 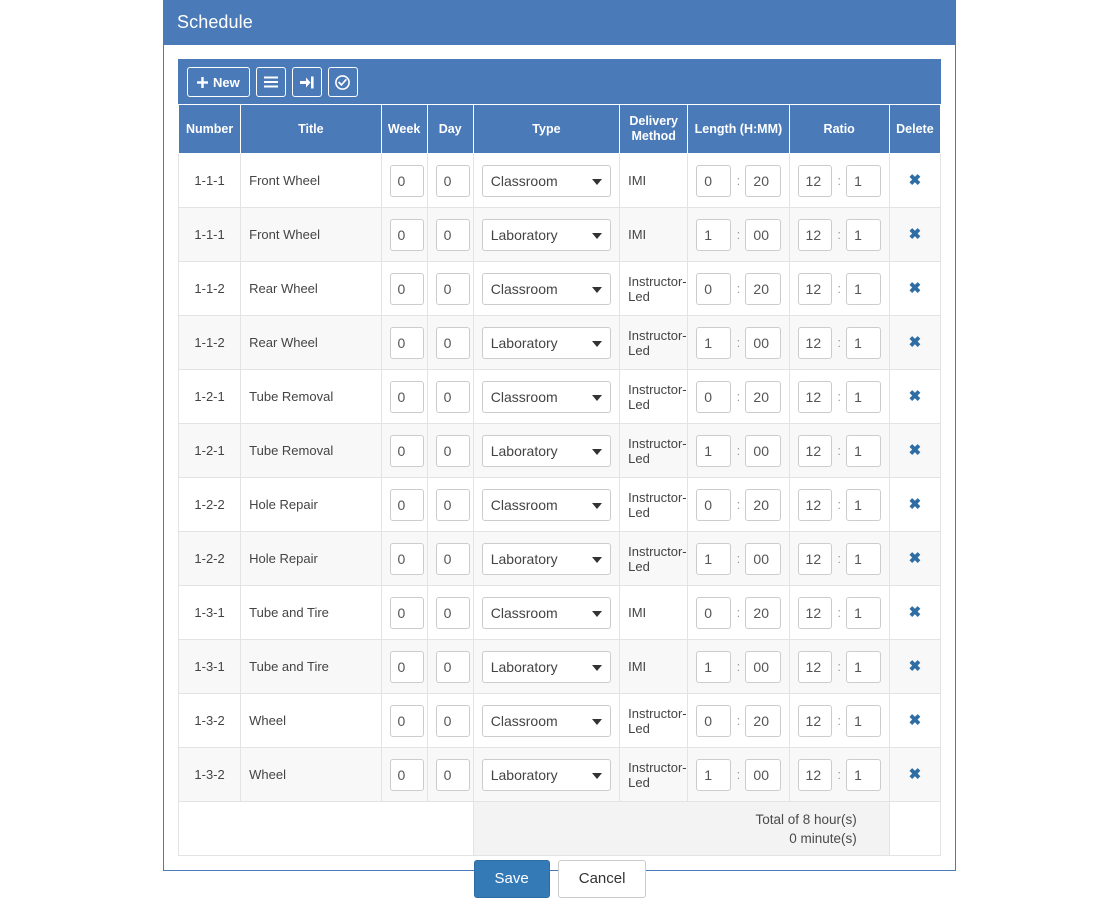 I want to click on import-button, so click(x=306, y=82).